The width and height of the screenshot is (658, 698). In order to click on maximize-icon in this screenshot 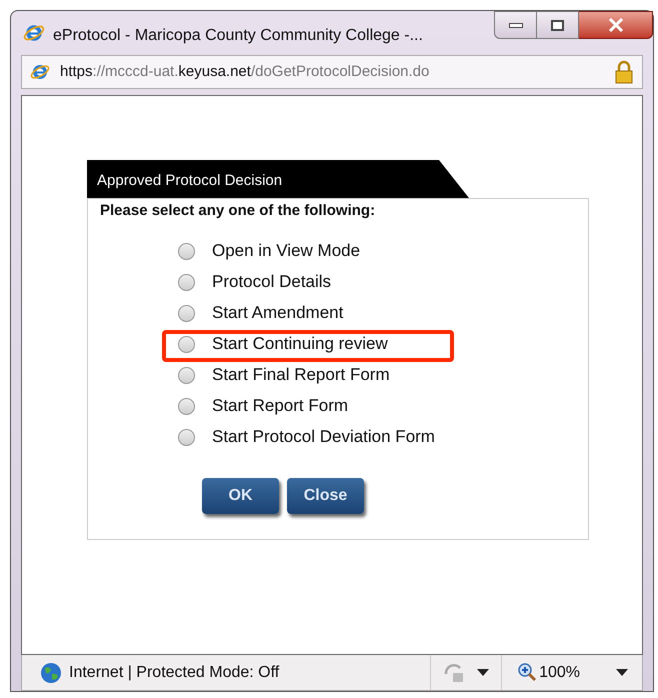, I will do `click(557, 25)`.